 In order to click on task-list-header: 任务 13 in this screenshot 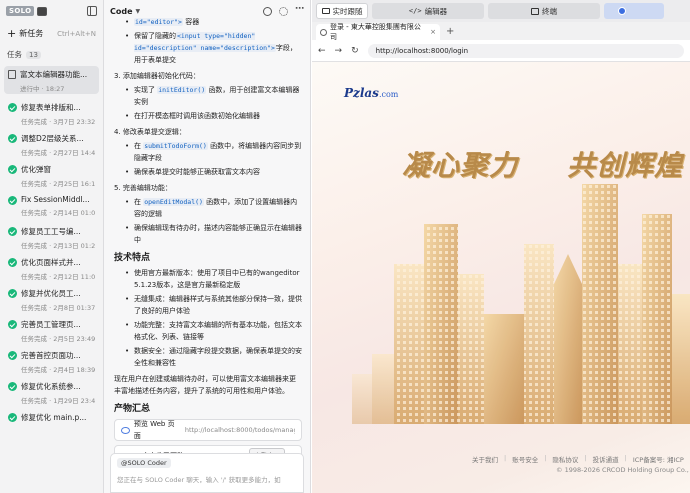, I will do `click(51, 53)`.